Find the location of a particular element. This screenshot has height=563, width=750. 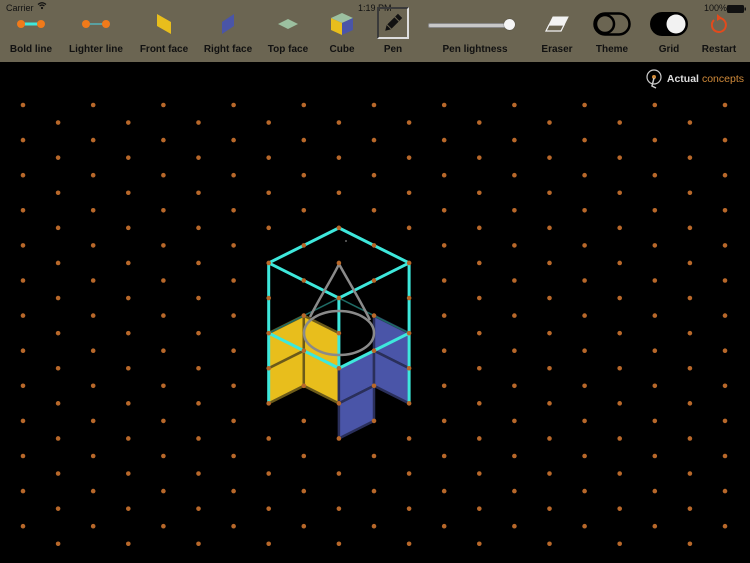

bold-line-tool: Bold line is located at coordinates (33, 31).